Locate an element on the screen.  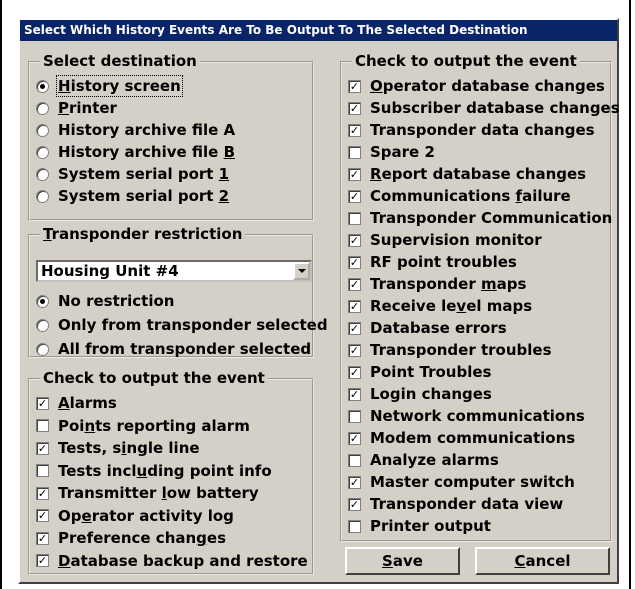
event-left-item-7: ✓ Database backup and restore is located at coordinates (172, 561).